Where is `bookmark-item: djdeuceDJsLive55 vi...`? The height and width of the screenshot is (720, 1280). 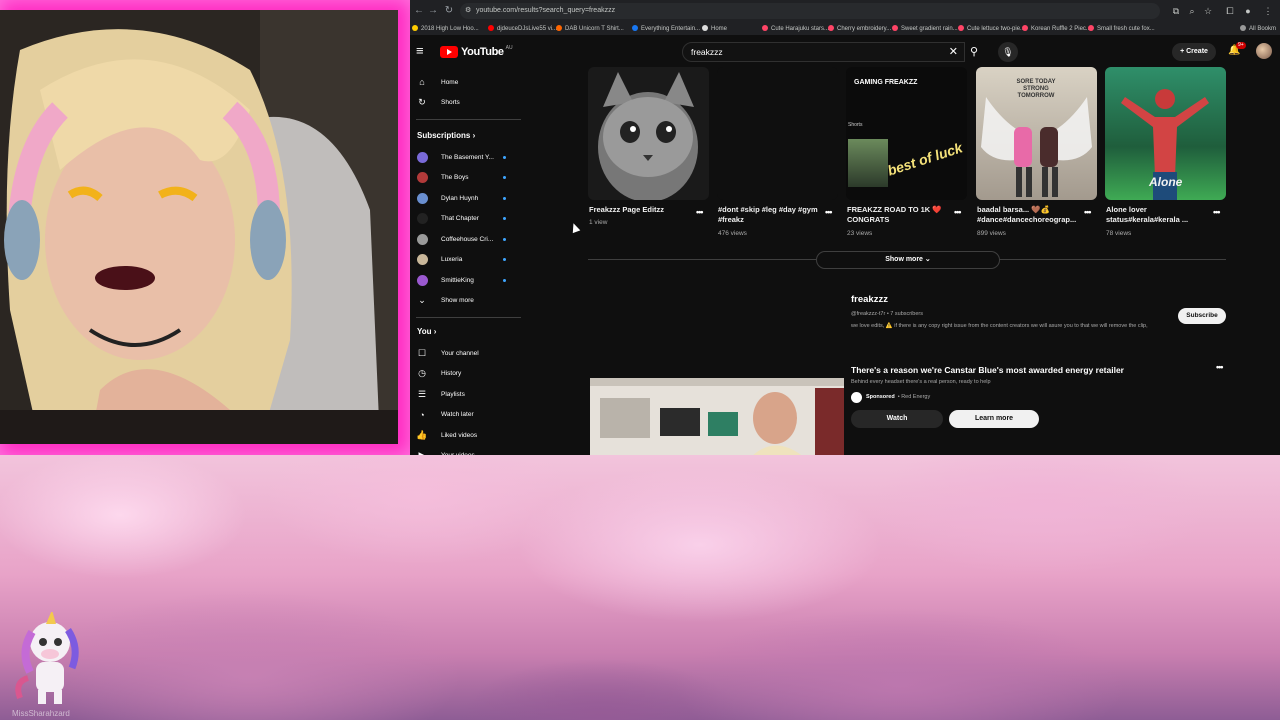 bookmark-item: djdeuceDJsLive55 vi... is located at coordinates (522, 29).